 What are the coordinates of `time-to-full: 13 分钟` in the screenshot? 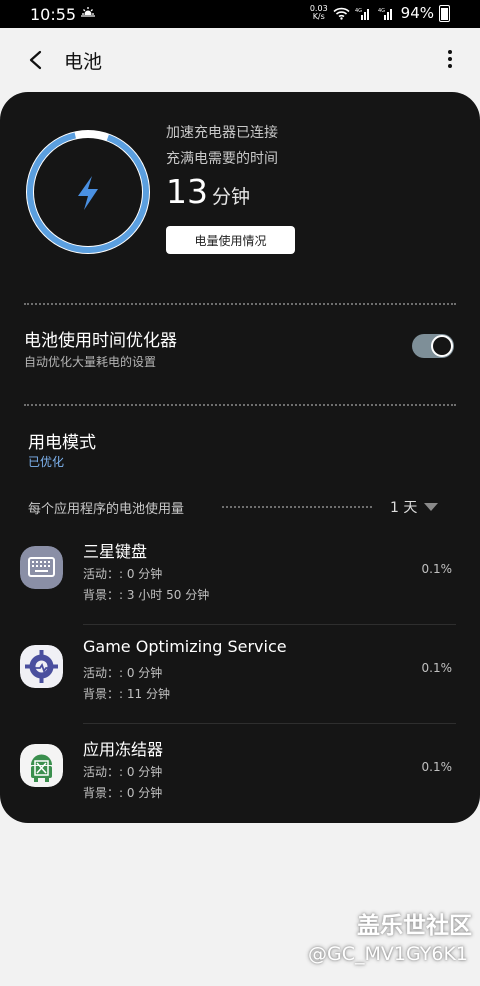 It's located at (208, 191).